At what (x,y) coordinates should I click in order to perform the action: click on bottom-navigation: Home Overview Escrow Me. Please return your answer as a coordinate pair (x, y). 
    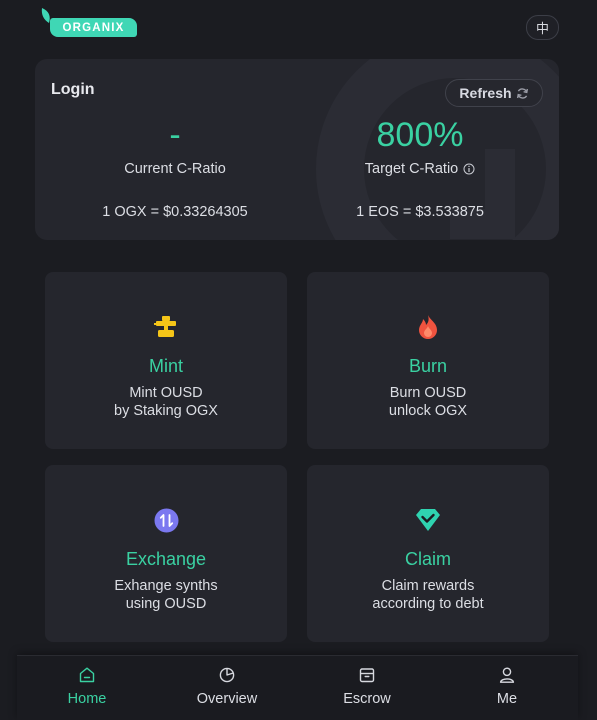
    Looking at the image, I should click on (297, 687).